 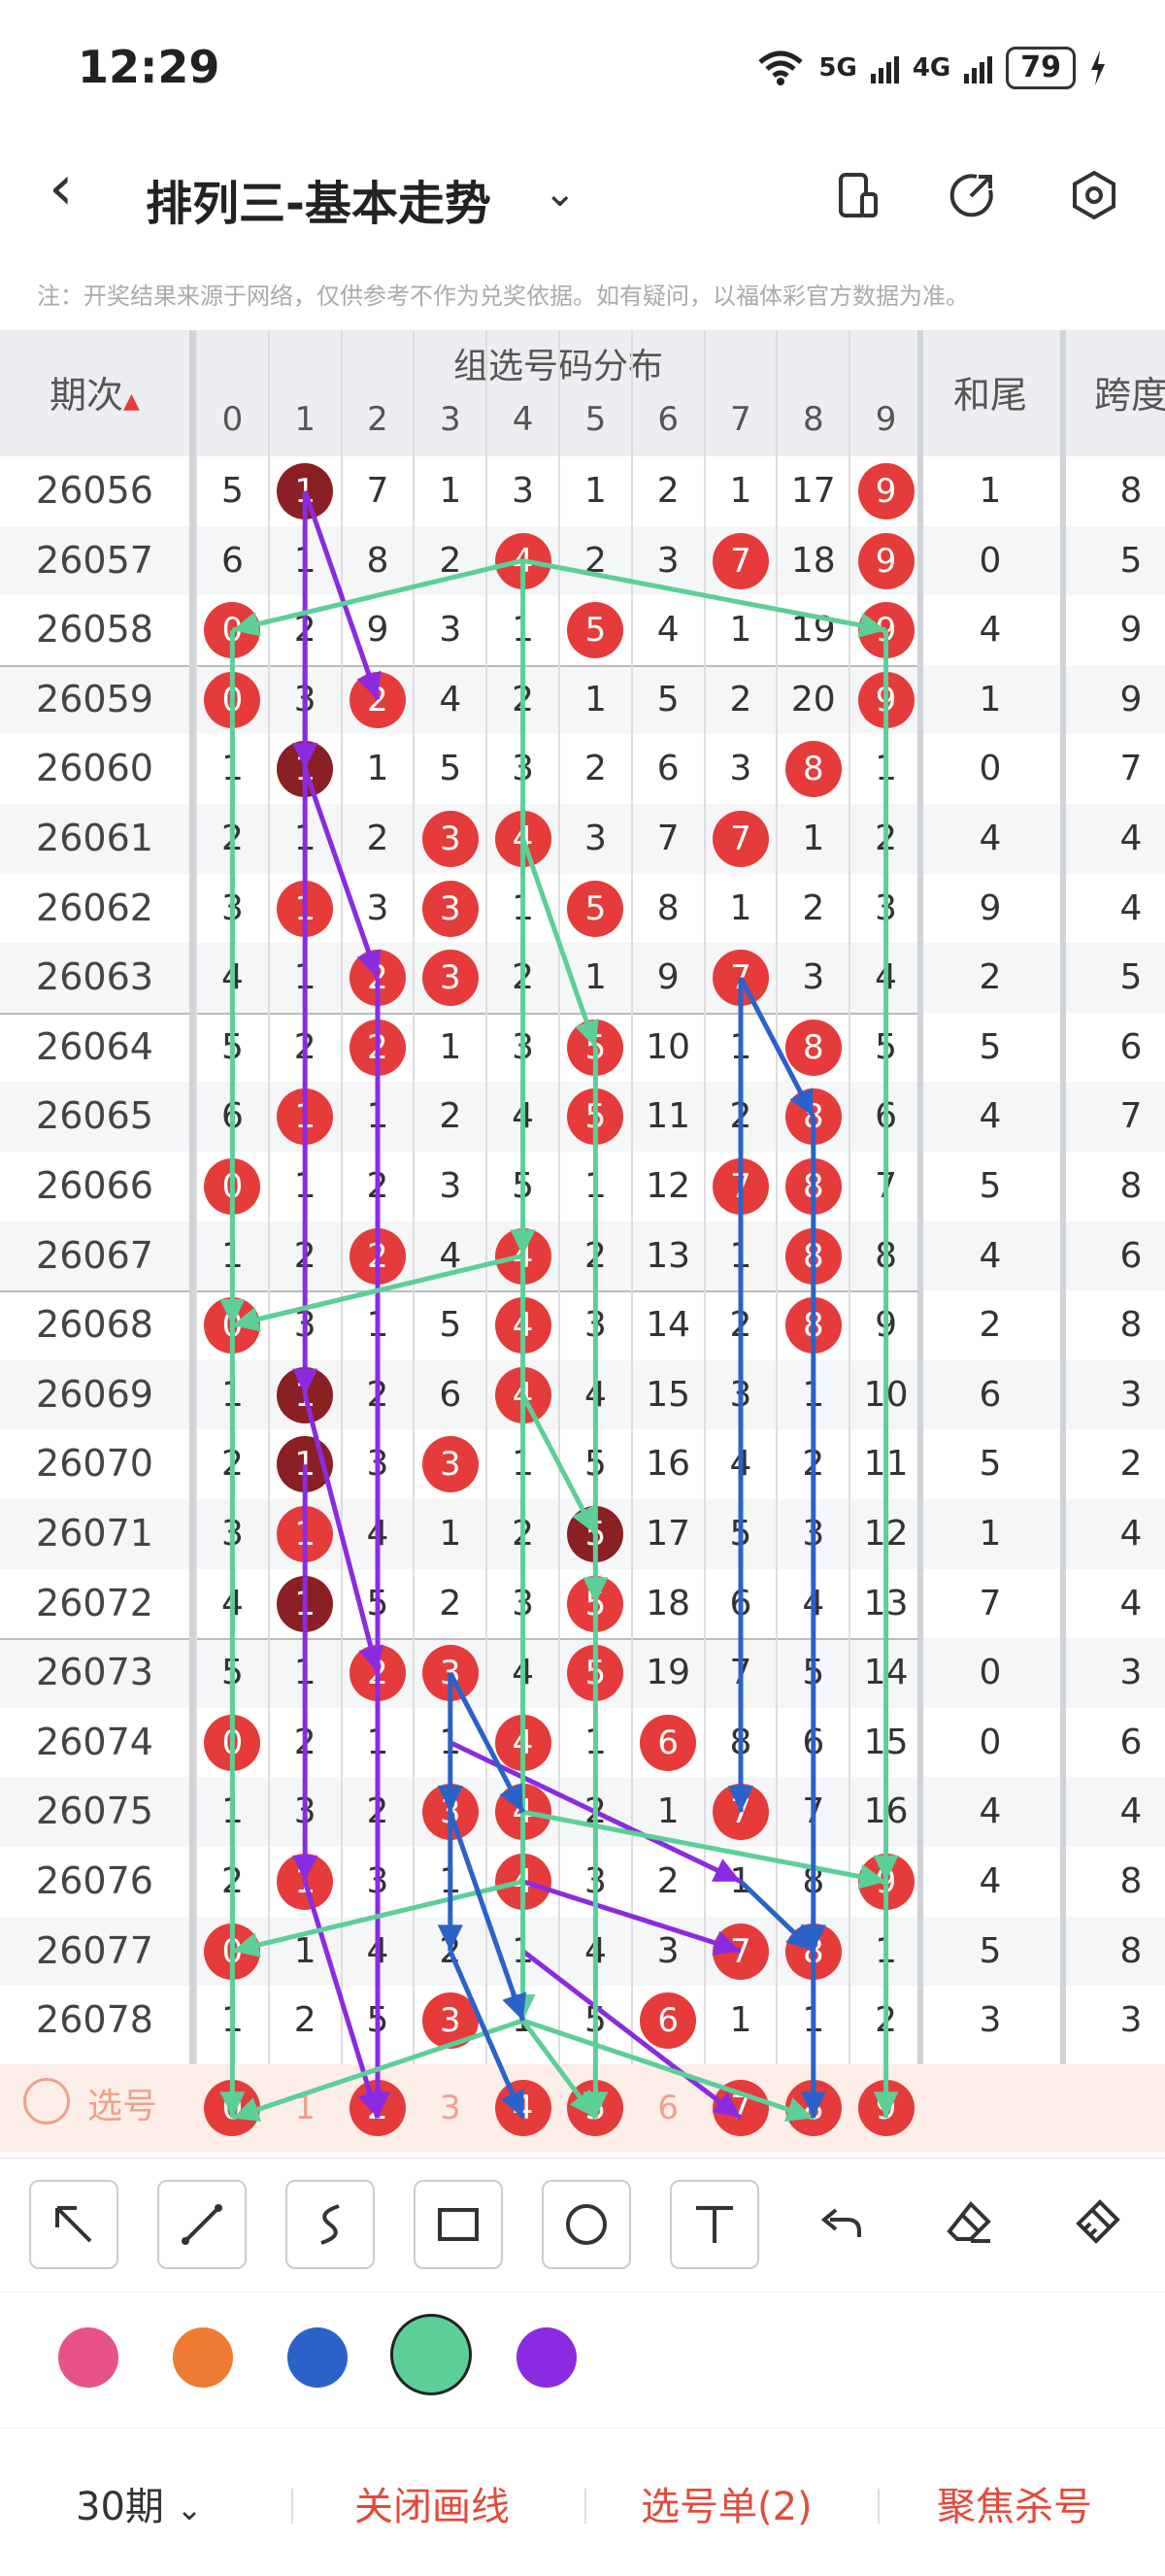 What do you see at coordinates (582, 68) in the screenshot?
I see `status-bar: 12:29 5G 4G 79` at bounding box center [582, 68].